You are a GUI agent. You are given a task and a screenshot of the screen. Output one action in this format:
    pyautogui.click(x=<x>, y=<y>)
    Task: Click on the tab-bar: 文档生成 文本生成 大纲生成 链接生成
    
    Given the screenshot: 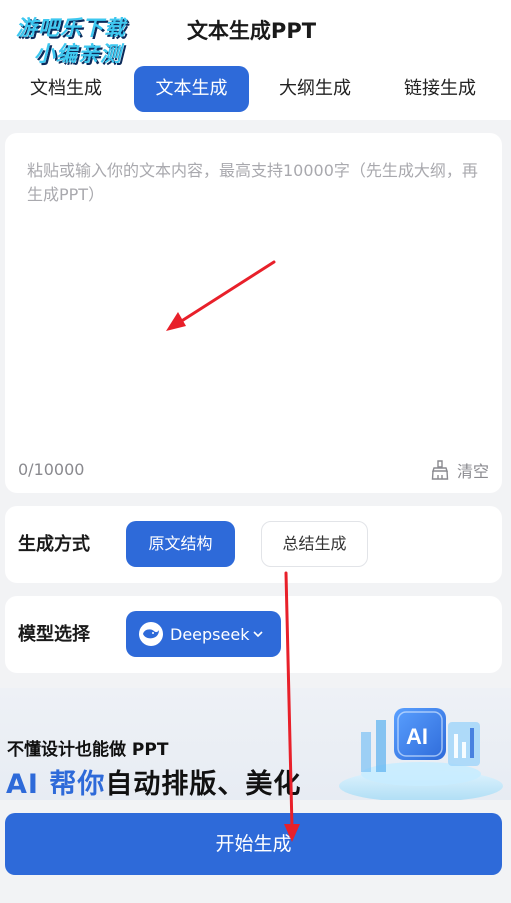 What is the action you would take?
    pyautogui.click(x=255, y=89)
    